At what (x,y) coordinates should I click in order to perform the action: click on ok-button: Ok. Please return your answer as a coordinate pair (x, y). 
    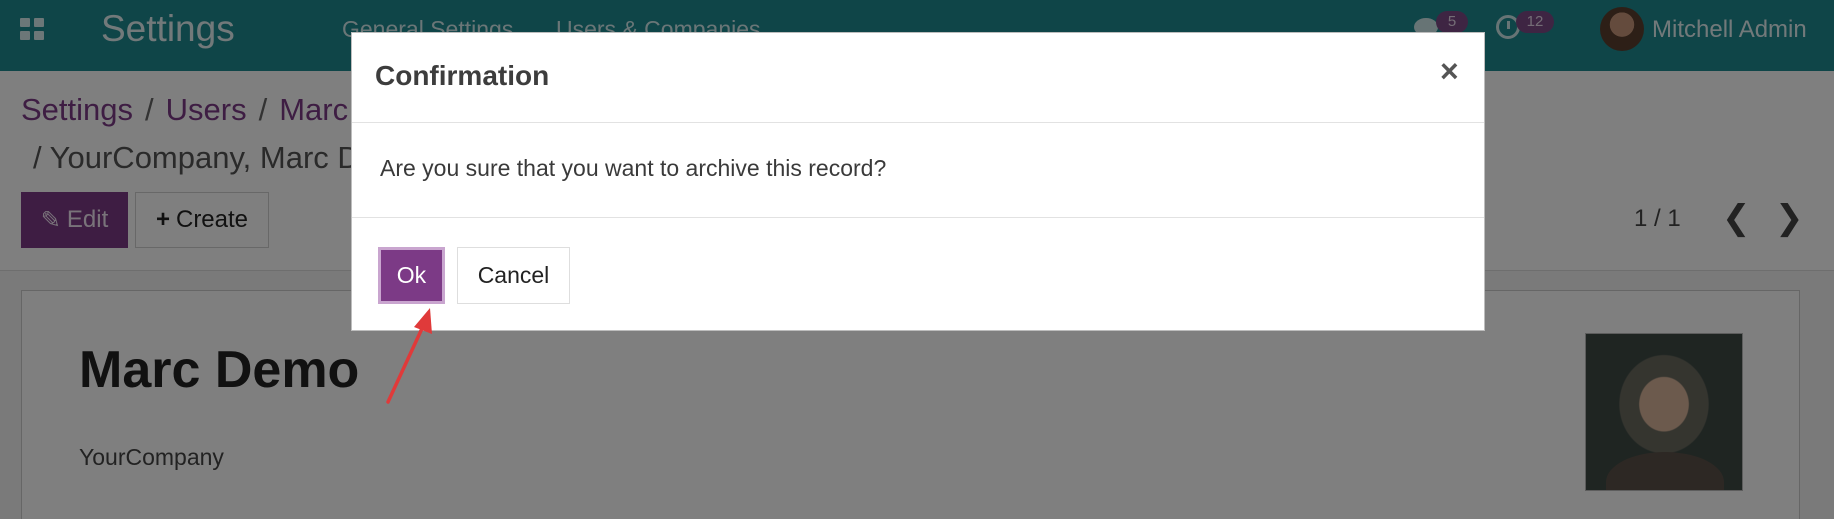
    Looking at the image, I should click on (411, 275).